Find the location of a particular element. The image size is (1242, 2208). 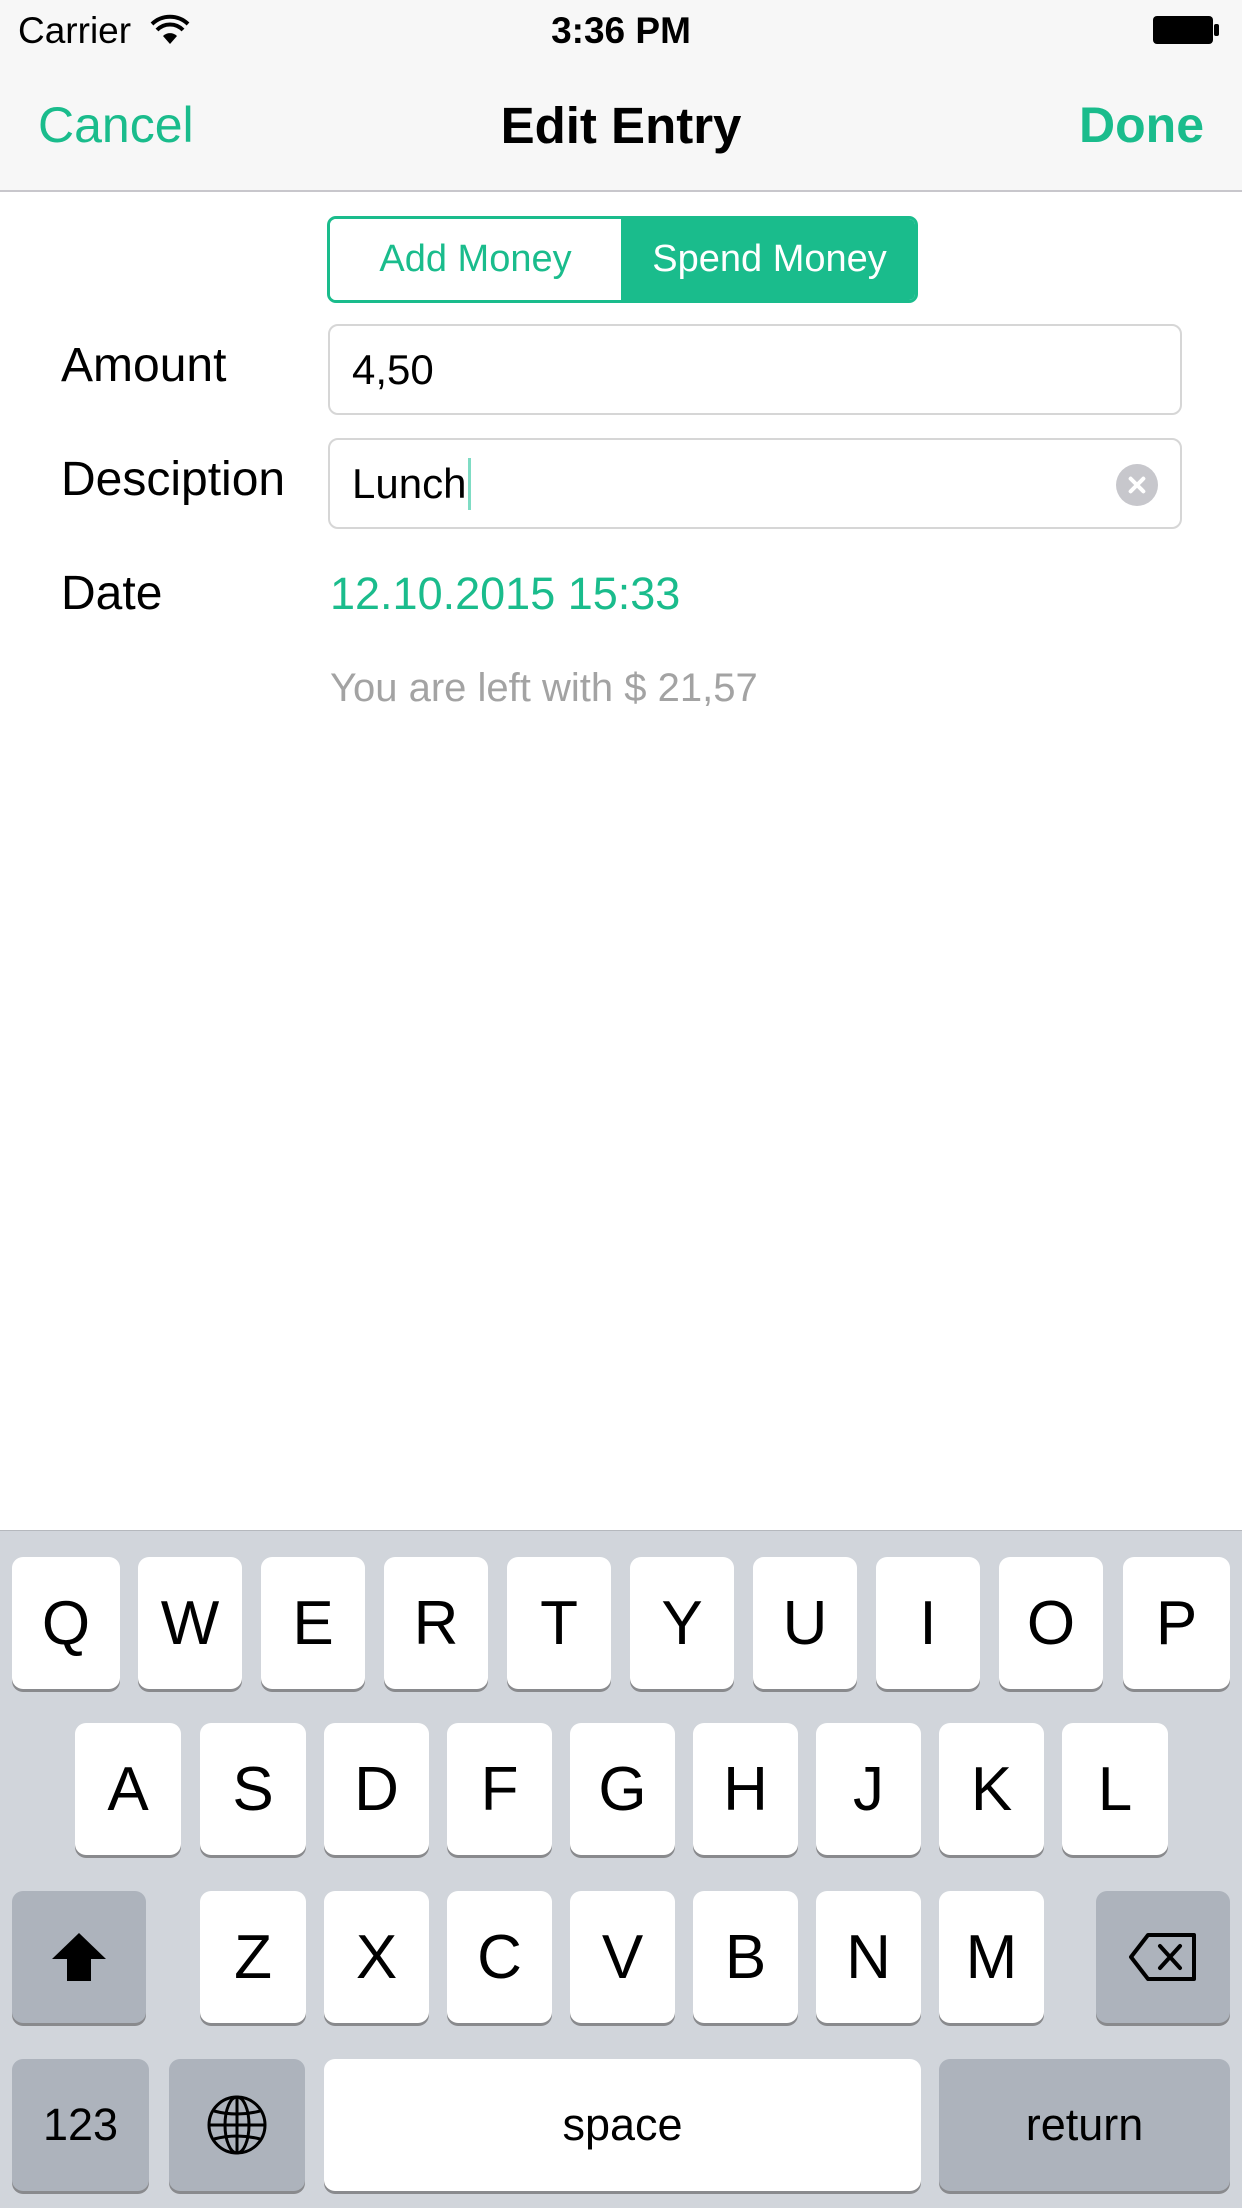

amount-field: 4,50 is located at coordinates (755, 369).